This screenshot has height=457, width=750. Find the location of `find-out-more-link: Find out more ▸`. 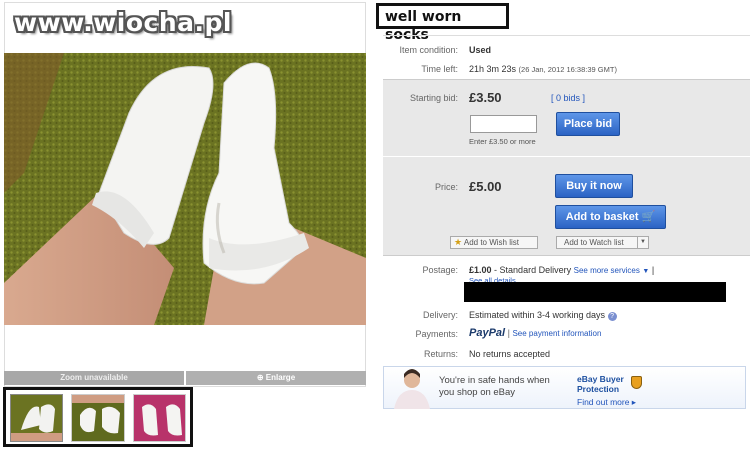

find-out-more-link: Find out more ▸ is located at coordinates (606, 402).